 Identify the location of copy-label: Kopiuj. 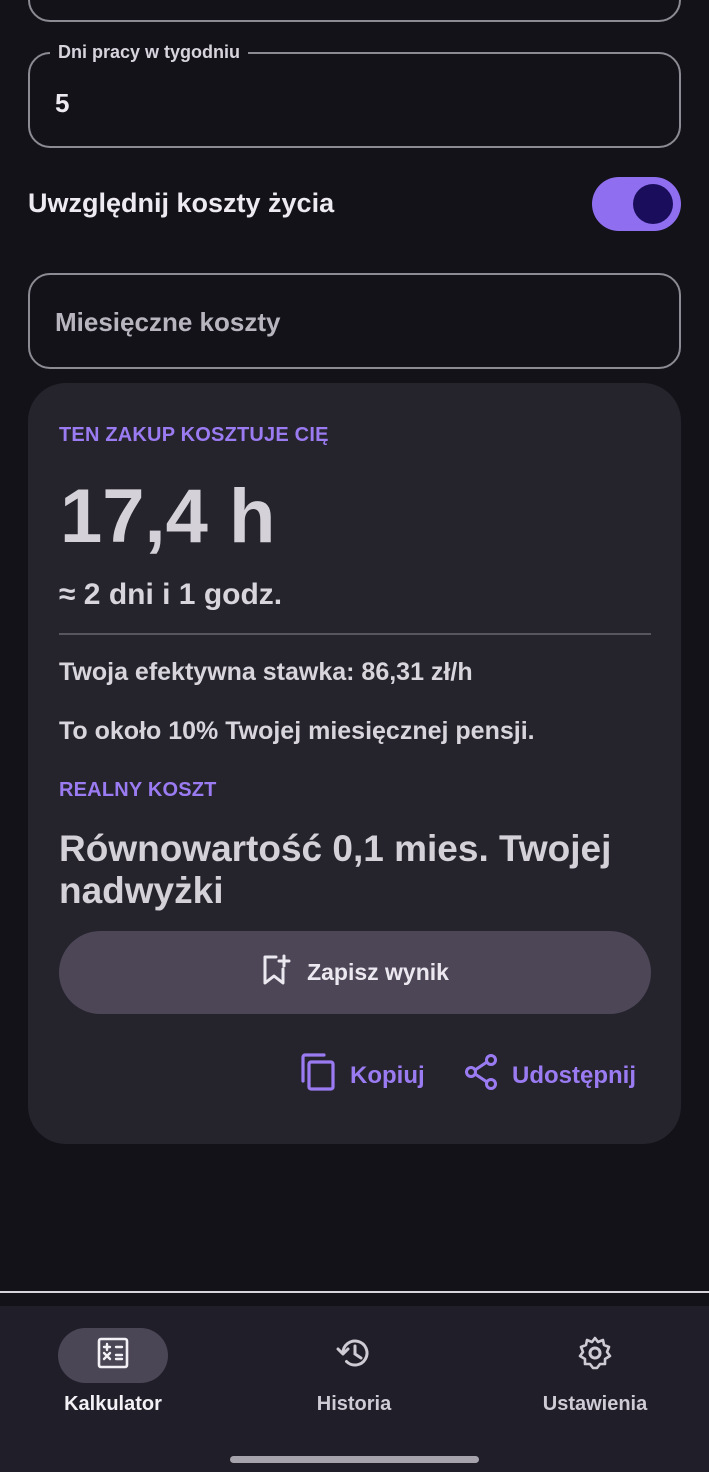
(387, 1075).